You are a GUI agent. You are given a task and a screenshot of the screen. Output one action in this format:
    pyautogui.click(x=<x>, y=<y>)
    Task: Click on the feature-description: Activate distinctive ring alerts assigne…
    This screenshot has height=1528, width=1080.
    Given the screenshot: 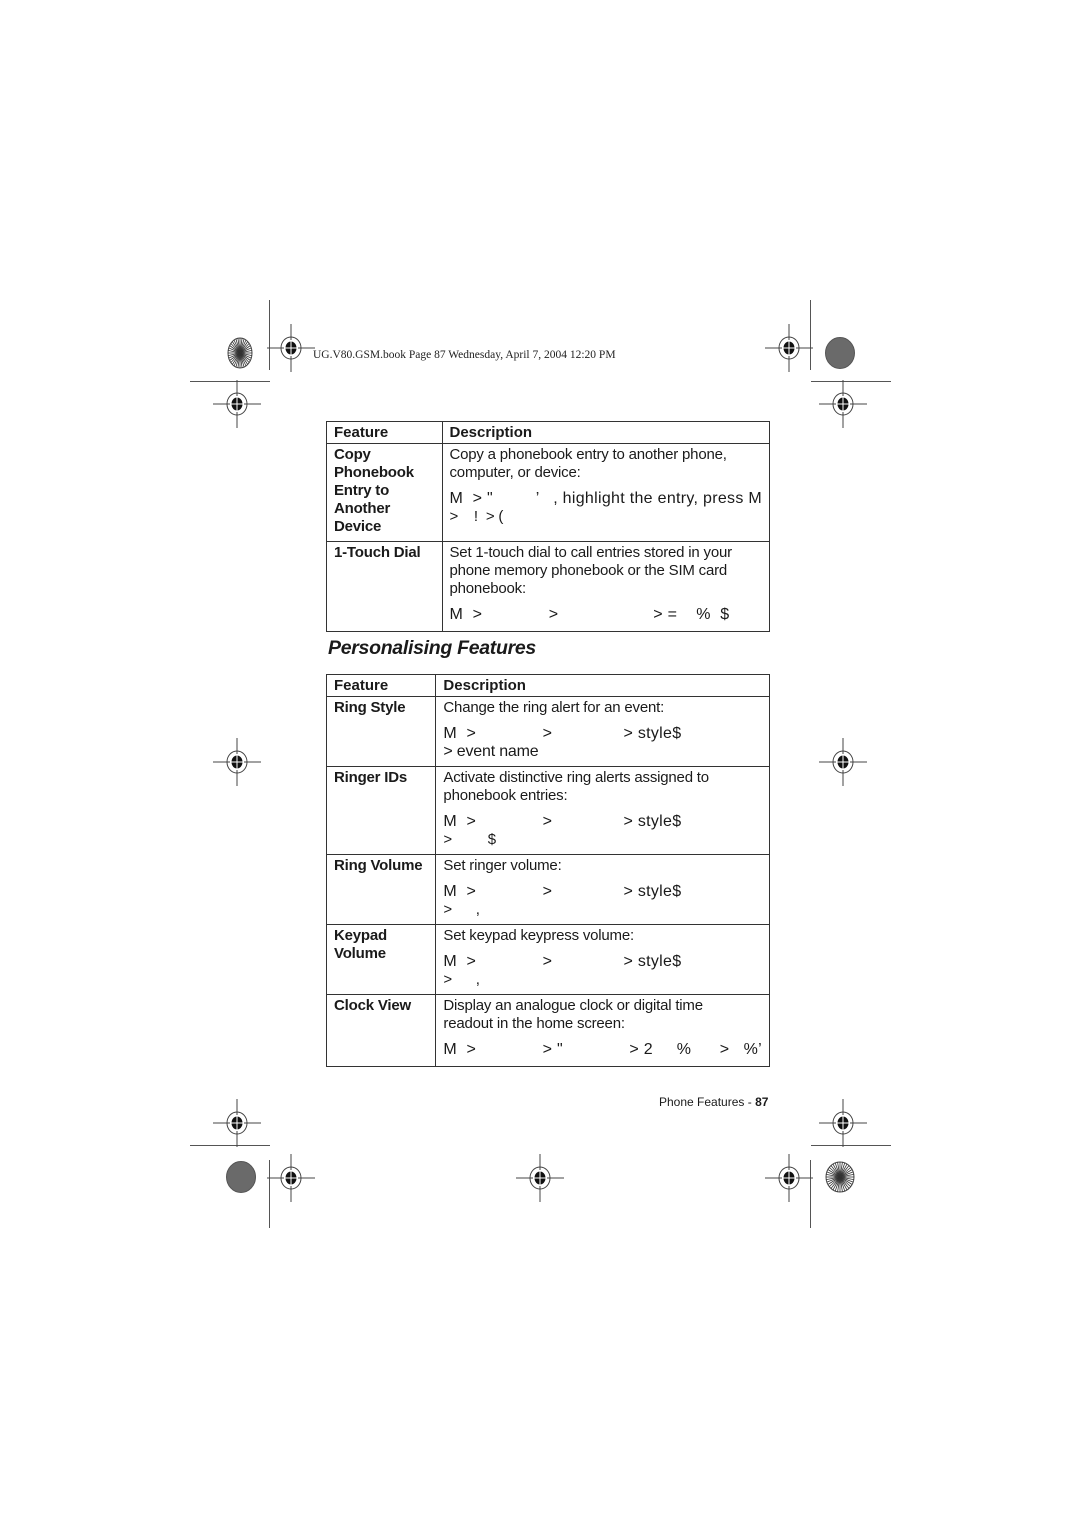 What is the action you would take?
    pyautogui.click(x=602, y=810)
    